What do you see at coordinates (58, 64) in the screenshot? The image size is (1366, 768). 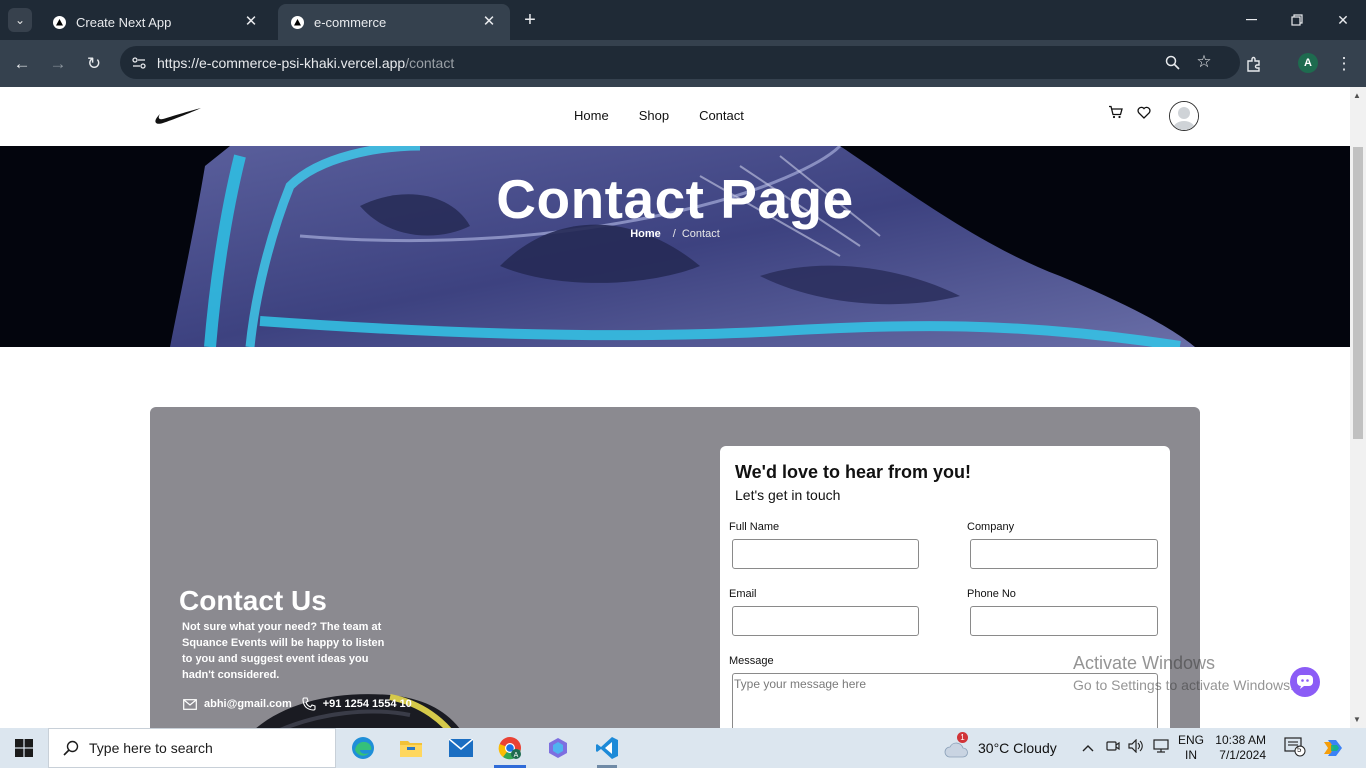 I see `forward-button: →` at bounding box center [58, 64].